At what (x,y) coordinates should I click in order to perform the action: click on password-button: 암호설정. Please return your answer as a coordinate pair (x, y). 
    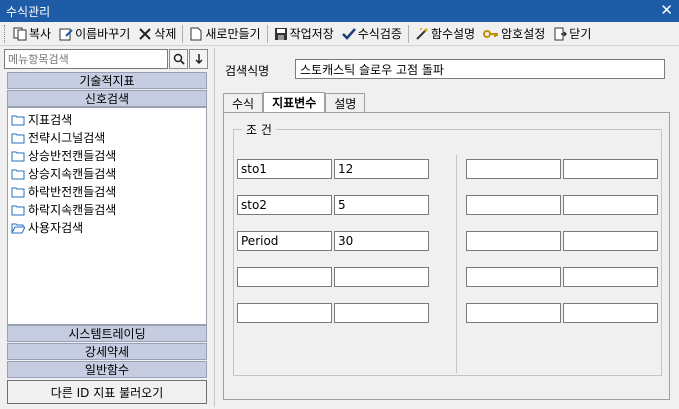
    Looking at the image, I should click on (514, 34).